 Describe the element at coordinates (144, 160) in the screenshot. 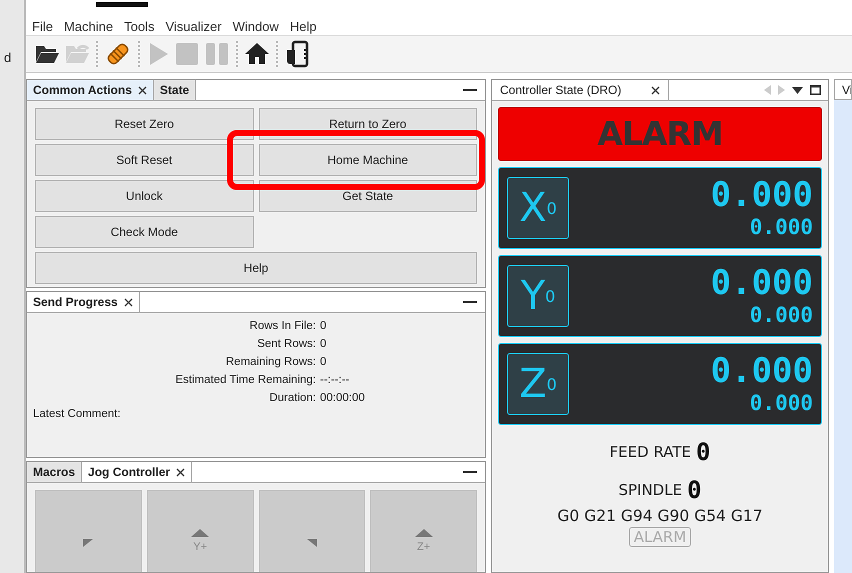

I see `action-button: Soft Reset` at that location.